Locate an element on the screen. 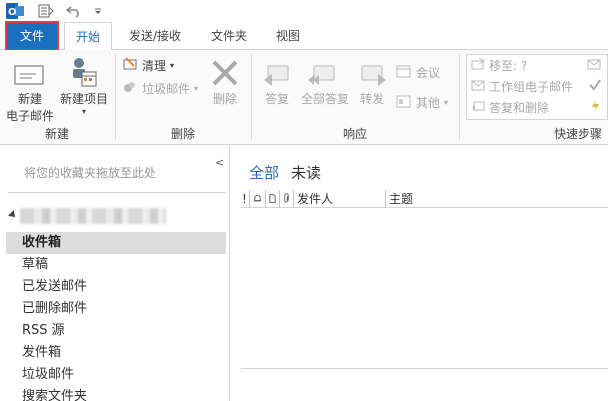  clean-up-button: 清理 ▾ is located at coordinates (148, 65).